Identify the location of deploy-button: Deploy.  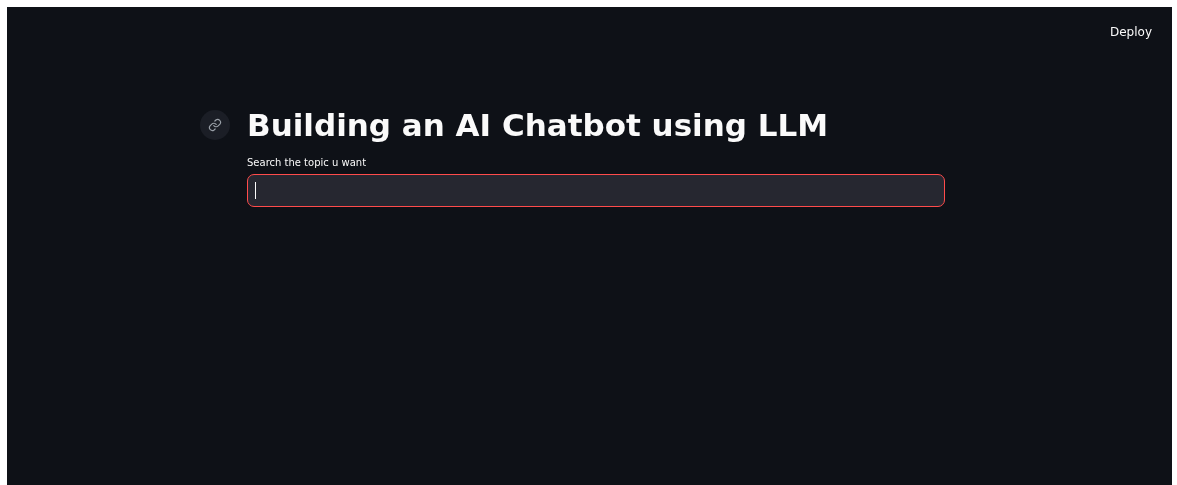
(1130, 32).